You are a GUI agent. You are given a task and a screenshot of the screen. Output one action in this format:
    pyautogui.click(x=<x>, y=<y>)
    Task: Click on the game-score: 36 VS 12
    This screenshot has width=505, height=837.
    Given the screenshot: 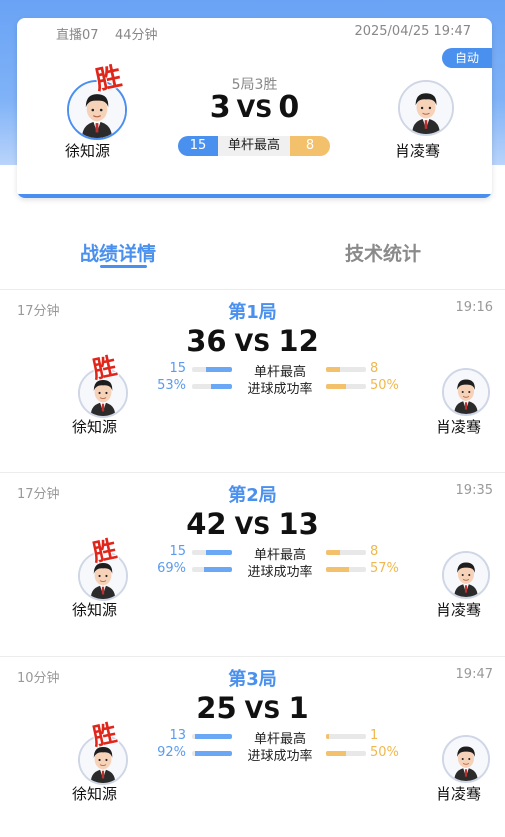 What is the action you would take?
    pyautogui.click(x=252, y=341)
    